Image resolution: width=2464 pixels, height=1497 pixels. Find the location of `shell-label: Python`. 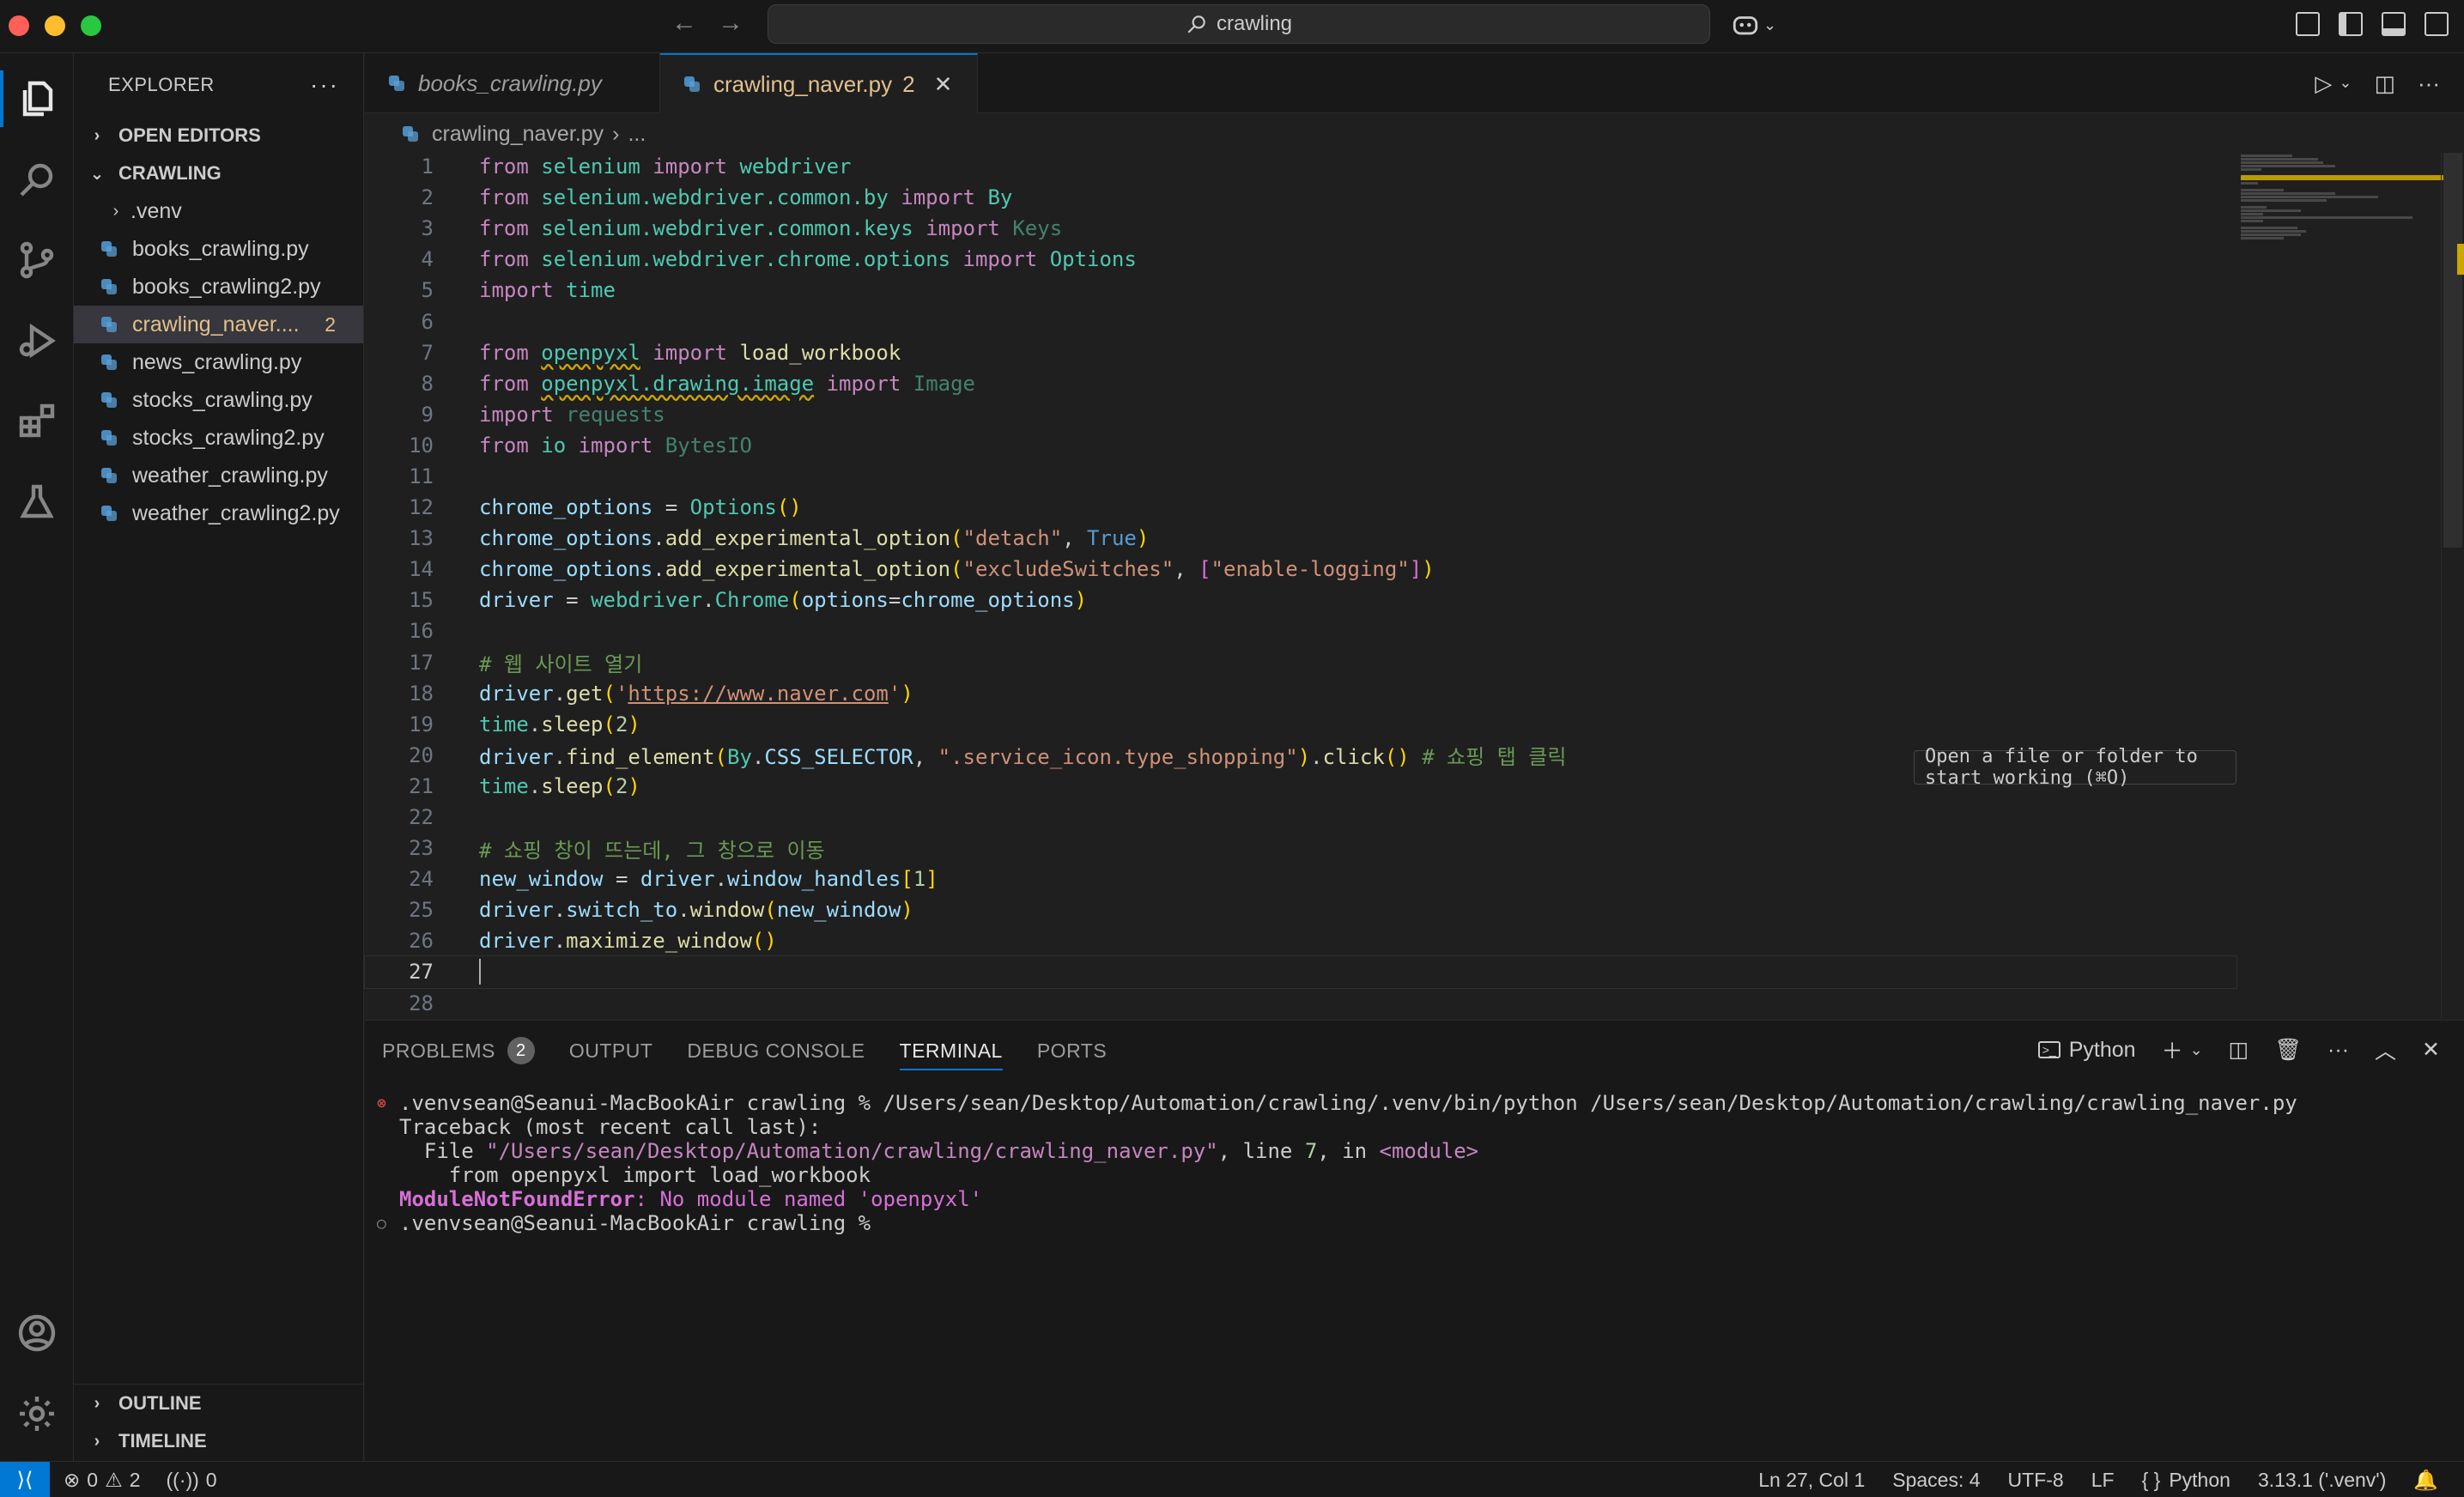

shell-label: Python is located at coordinates (2102, 1049).